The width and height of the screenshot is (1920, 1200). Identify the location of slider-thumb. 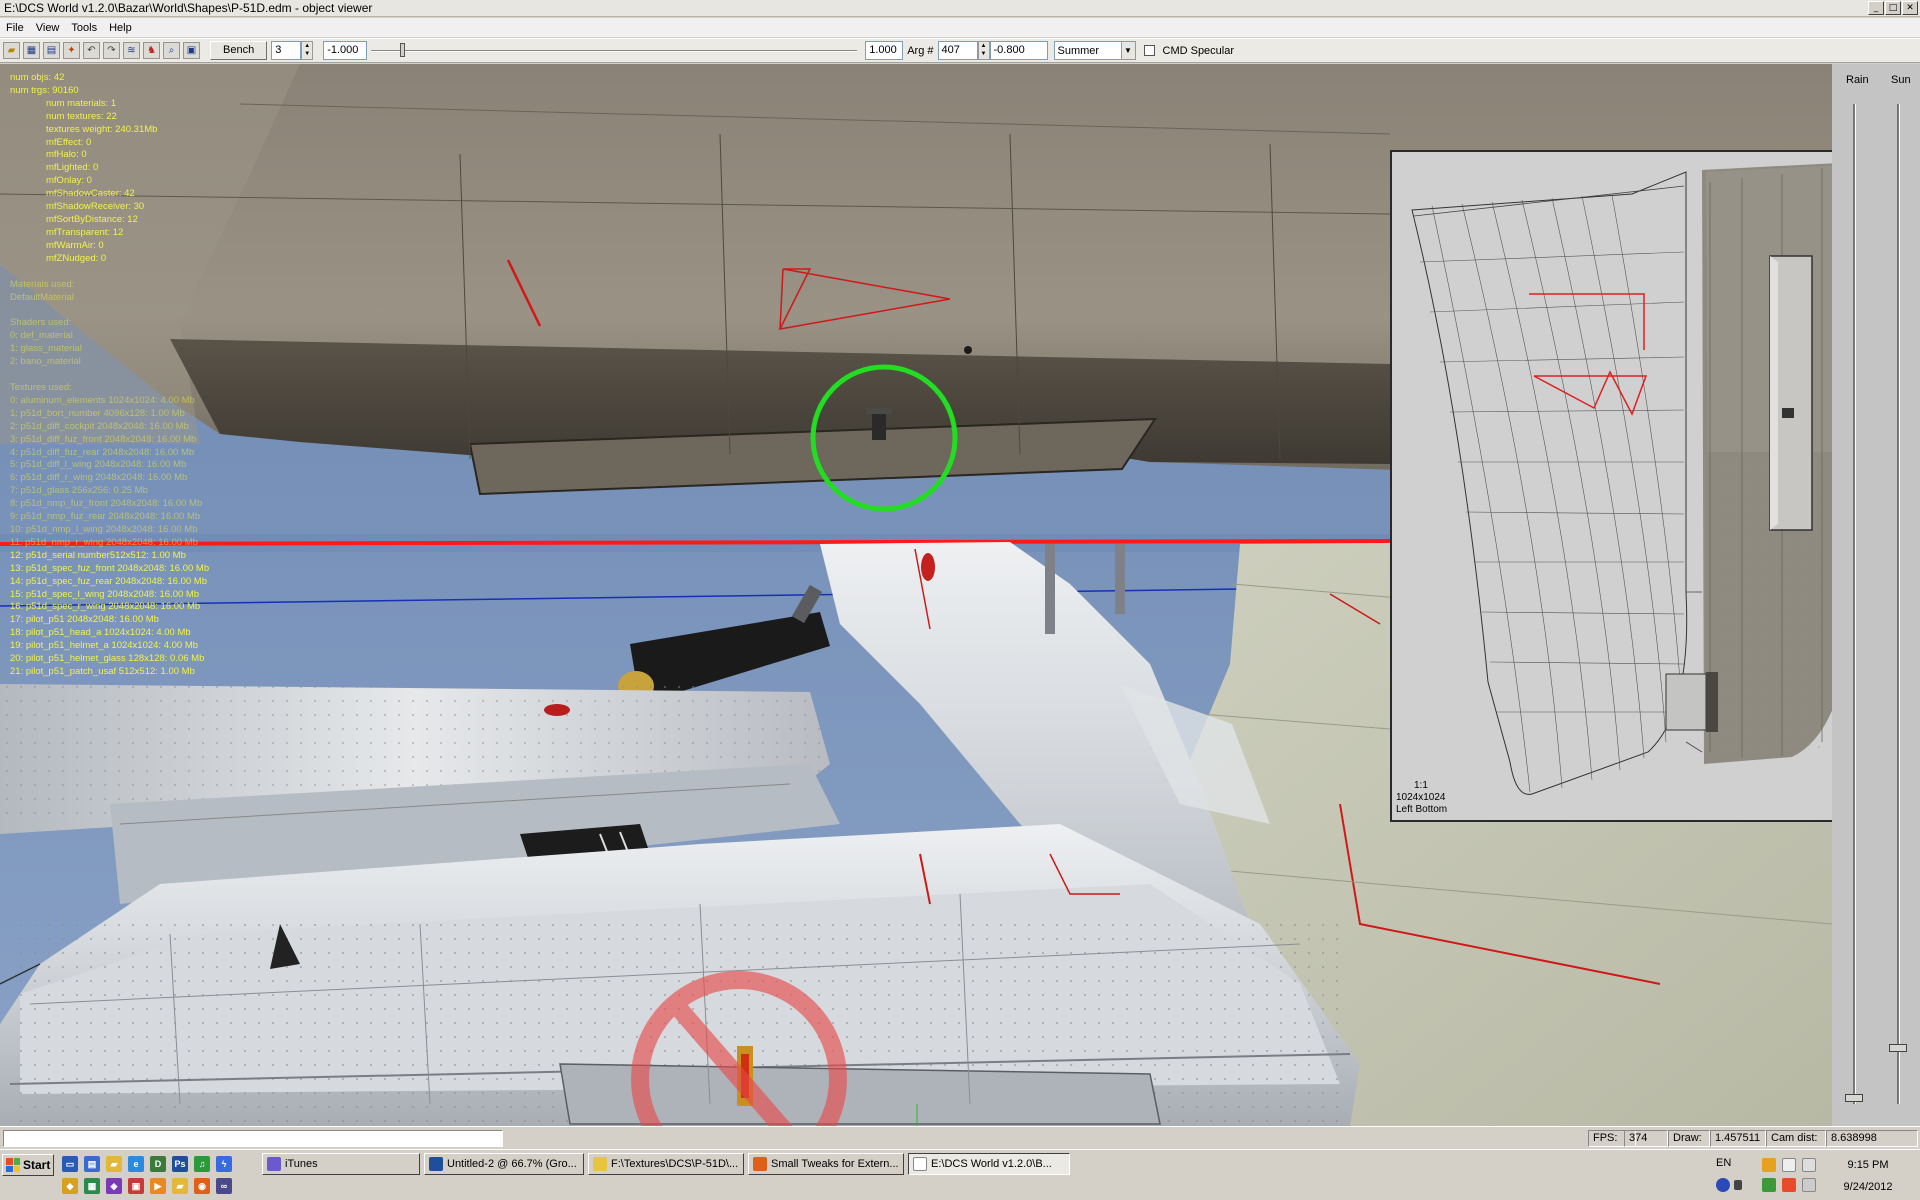
(403, 50).